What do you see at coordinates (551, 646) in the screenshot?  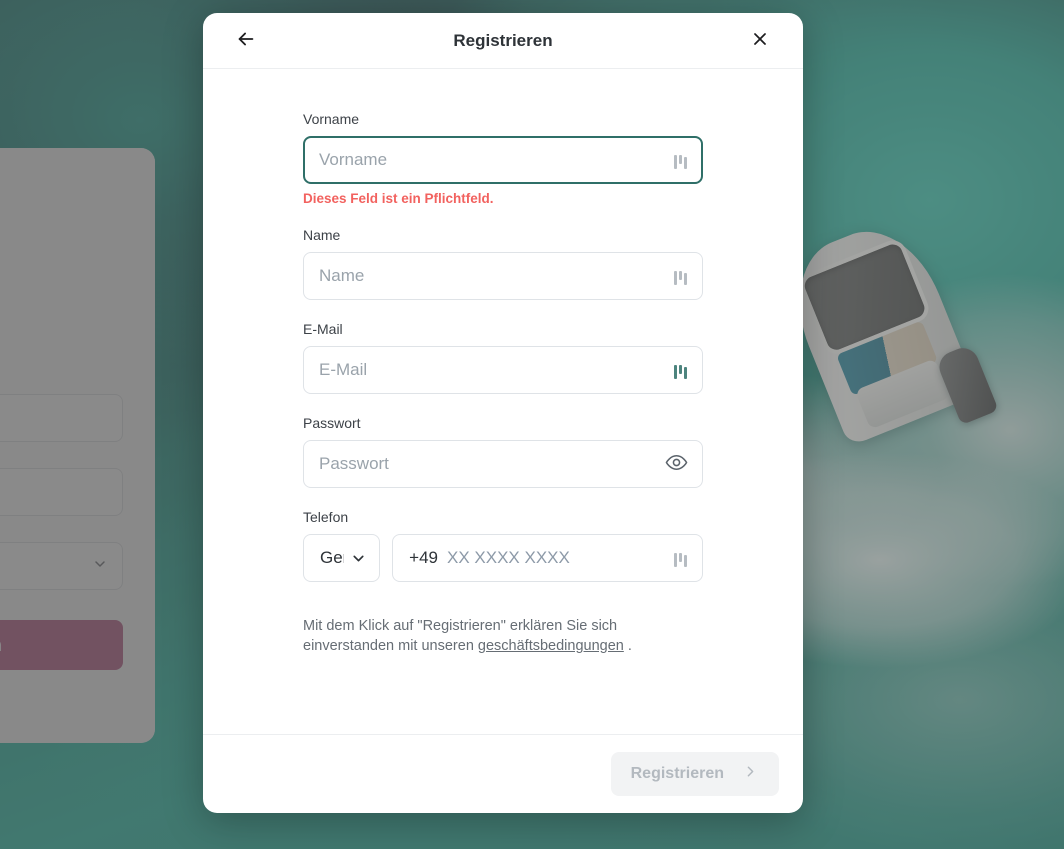 I see `terms-link: geschäftsbedingungen` at bounding box center [551, 646].